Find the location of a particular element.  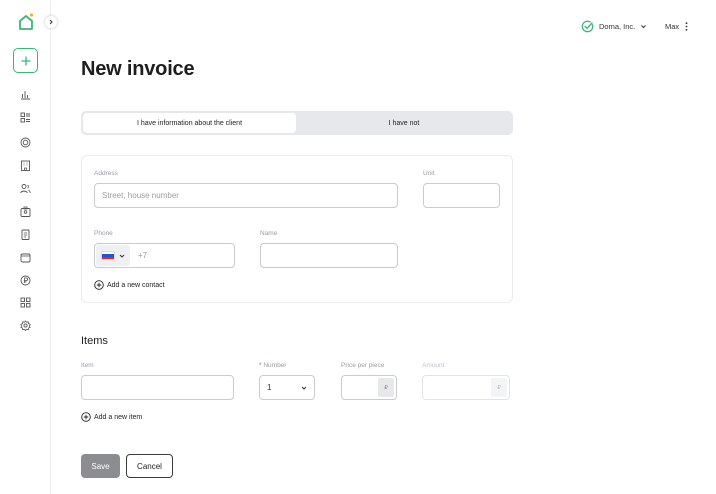

price-currency: ₽ is located at coordinates (386, 387).